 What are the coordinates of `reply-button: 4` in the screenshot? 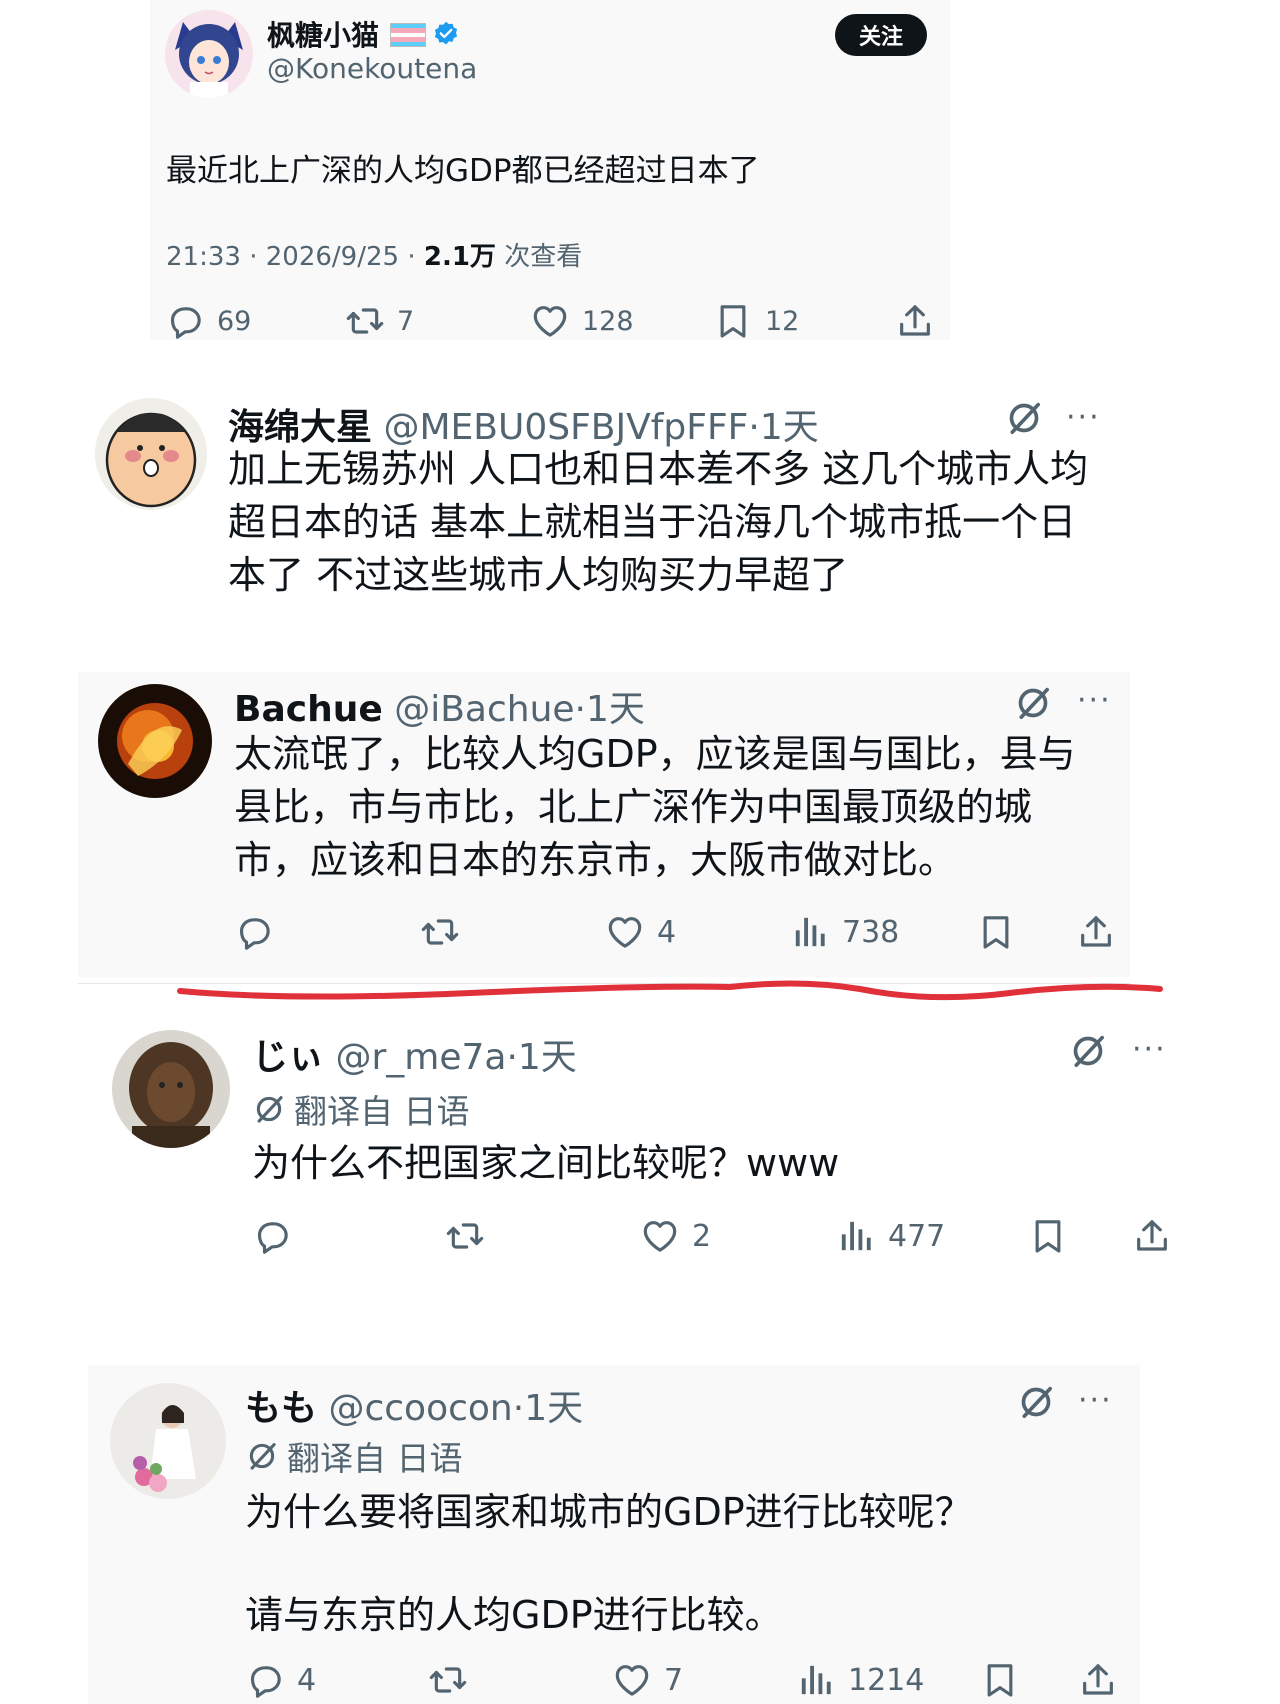 It's located at (280, 1680).